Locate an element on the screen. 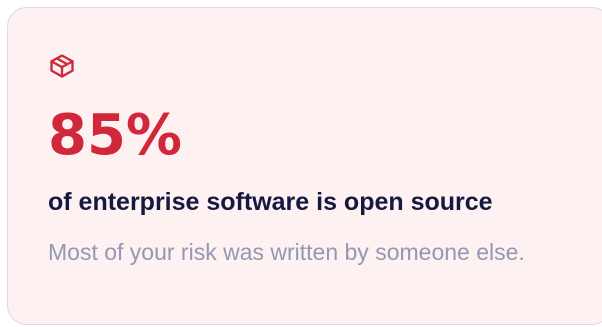 The height and width of the screenshot is (327, 602). stat-value: 85% is located at coordinates (115, 135).